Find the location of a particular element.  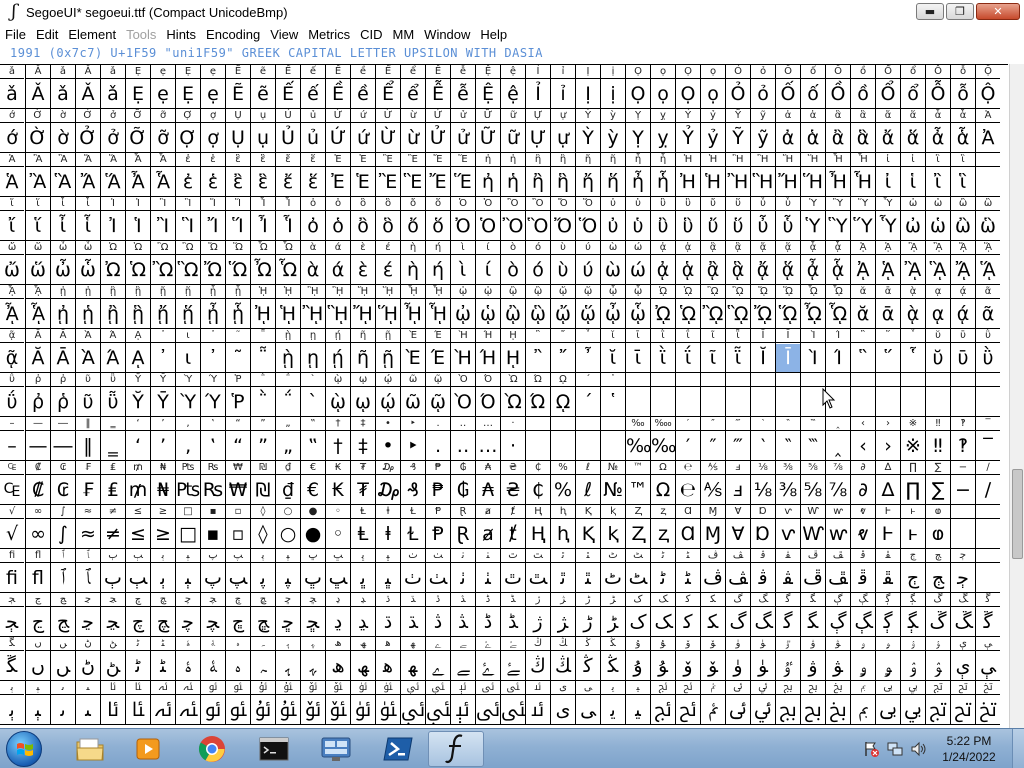

glyph-cell: ồồ is located at coordinates (862, 87).